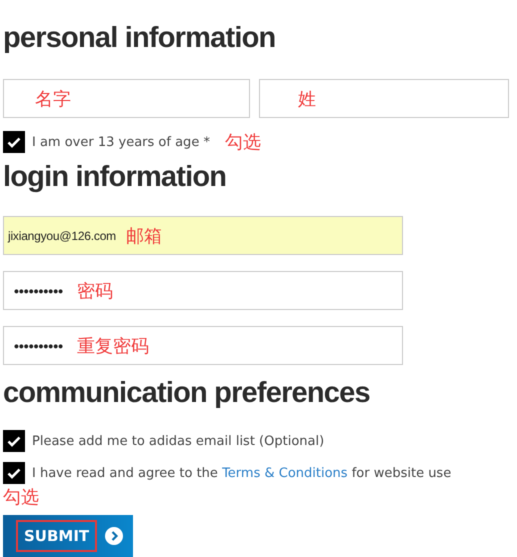  I want to click on section-heading: login information, so click(114, 177).